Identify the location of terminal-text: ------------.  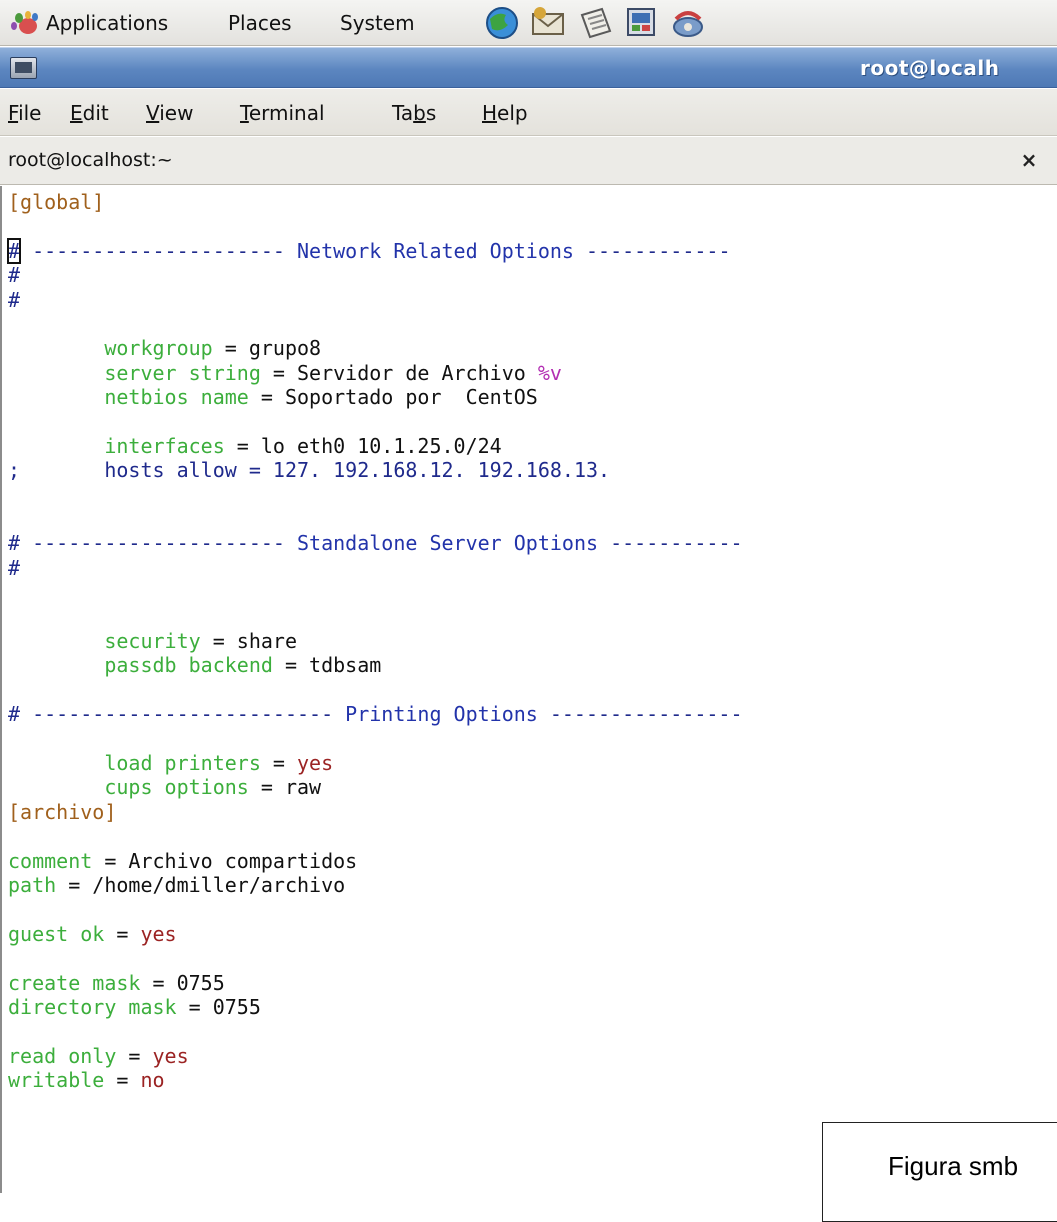
(652, 250).